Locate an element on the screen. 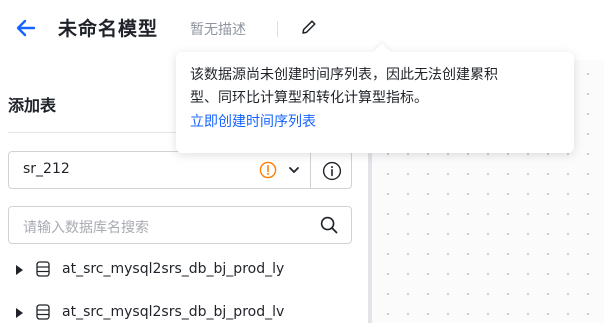 The image size is (604, 323). pencil-icon is located at coordinates (309, 27).